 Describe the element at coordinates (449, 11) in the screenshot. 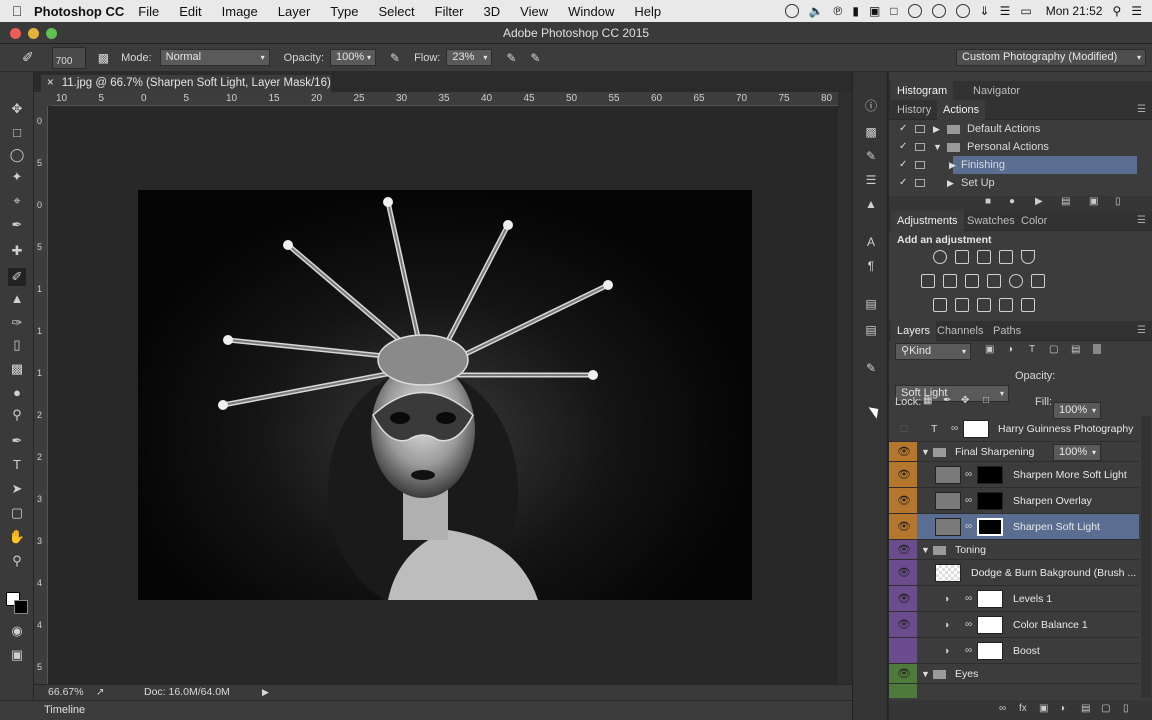

I see `menu-filter: Filter` at that location.